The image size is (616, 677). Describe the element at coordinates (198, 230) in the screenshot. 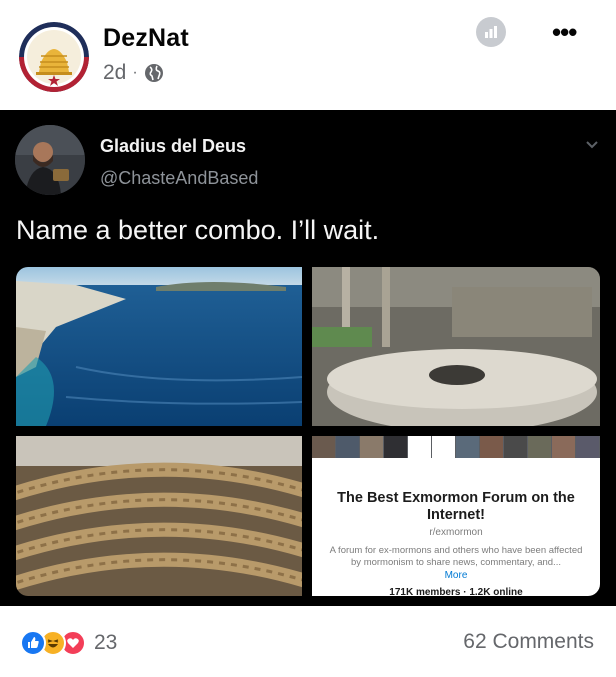

I see `tweet-text: Name a better combo. I’ll wait.` at that location.